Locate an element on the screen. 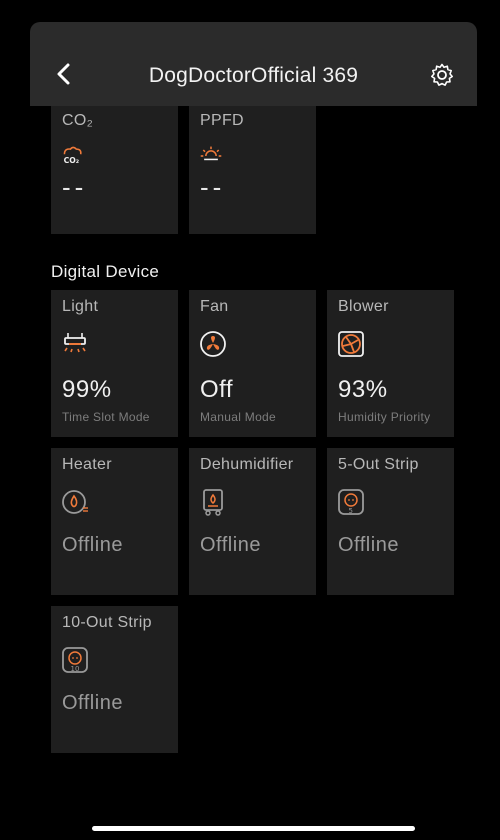 The width and height of the screenshot is (500, 840). device-card-light: Light 99% Time Slot Mode is located at coordinates (114, 363).